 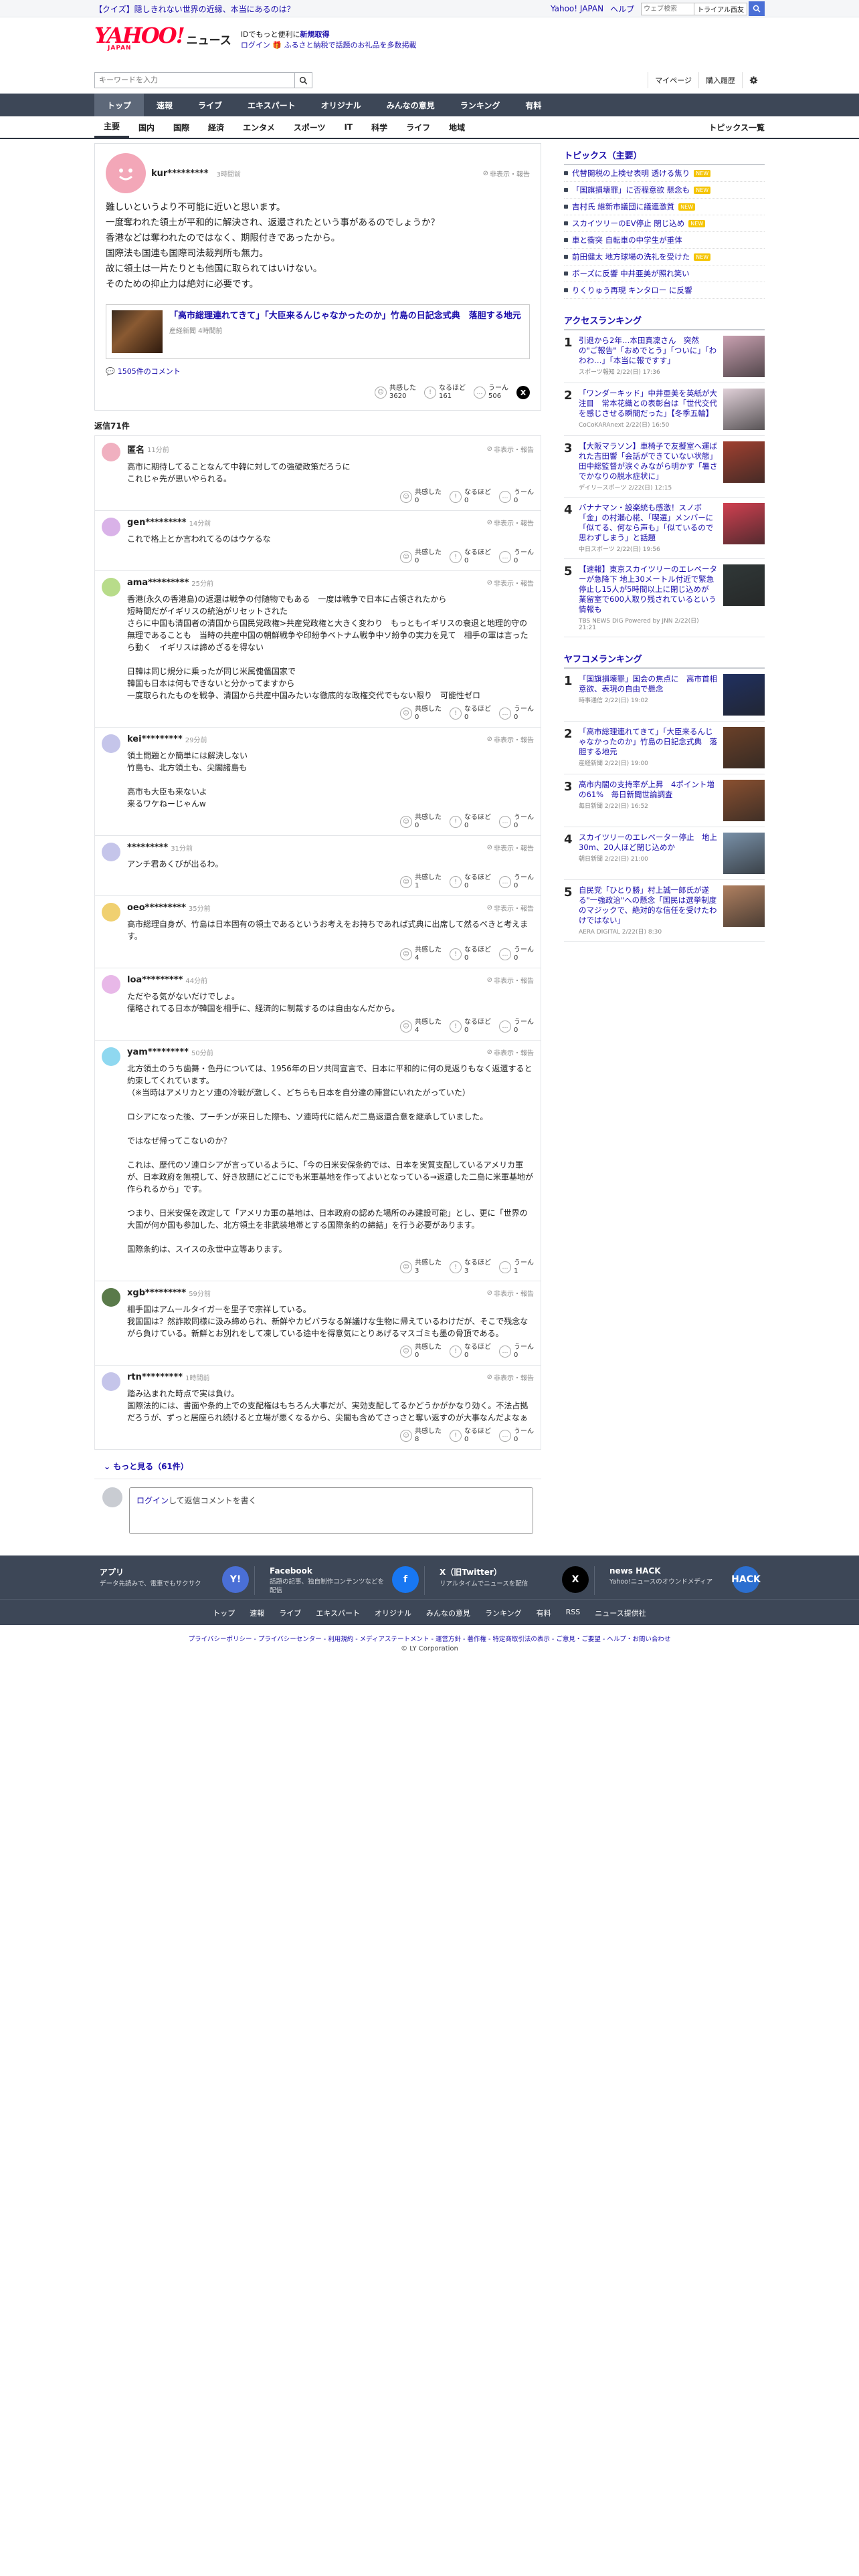 I want to click on settings-button, so click(x=753, y=80).